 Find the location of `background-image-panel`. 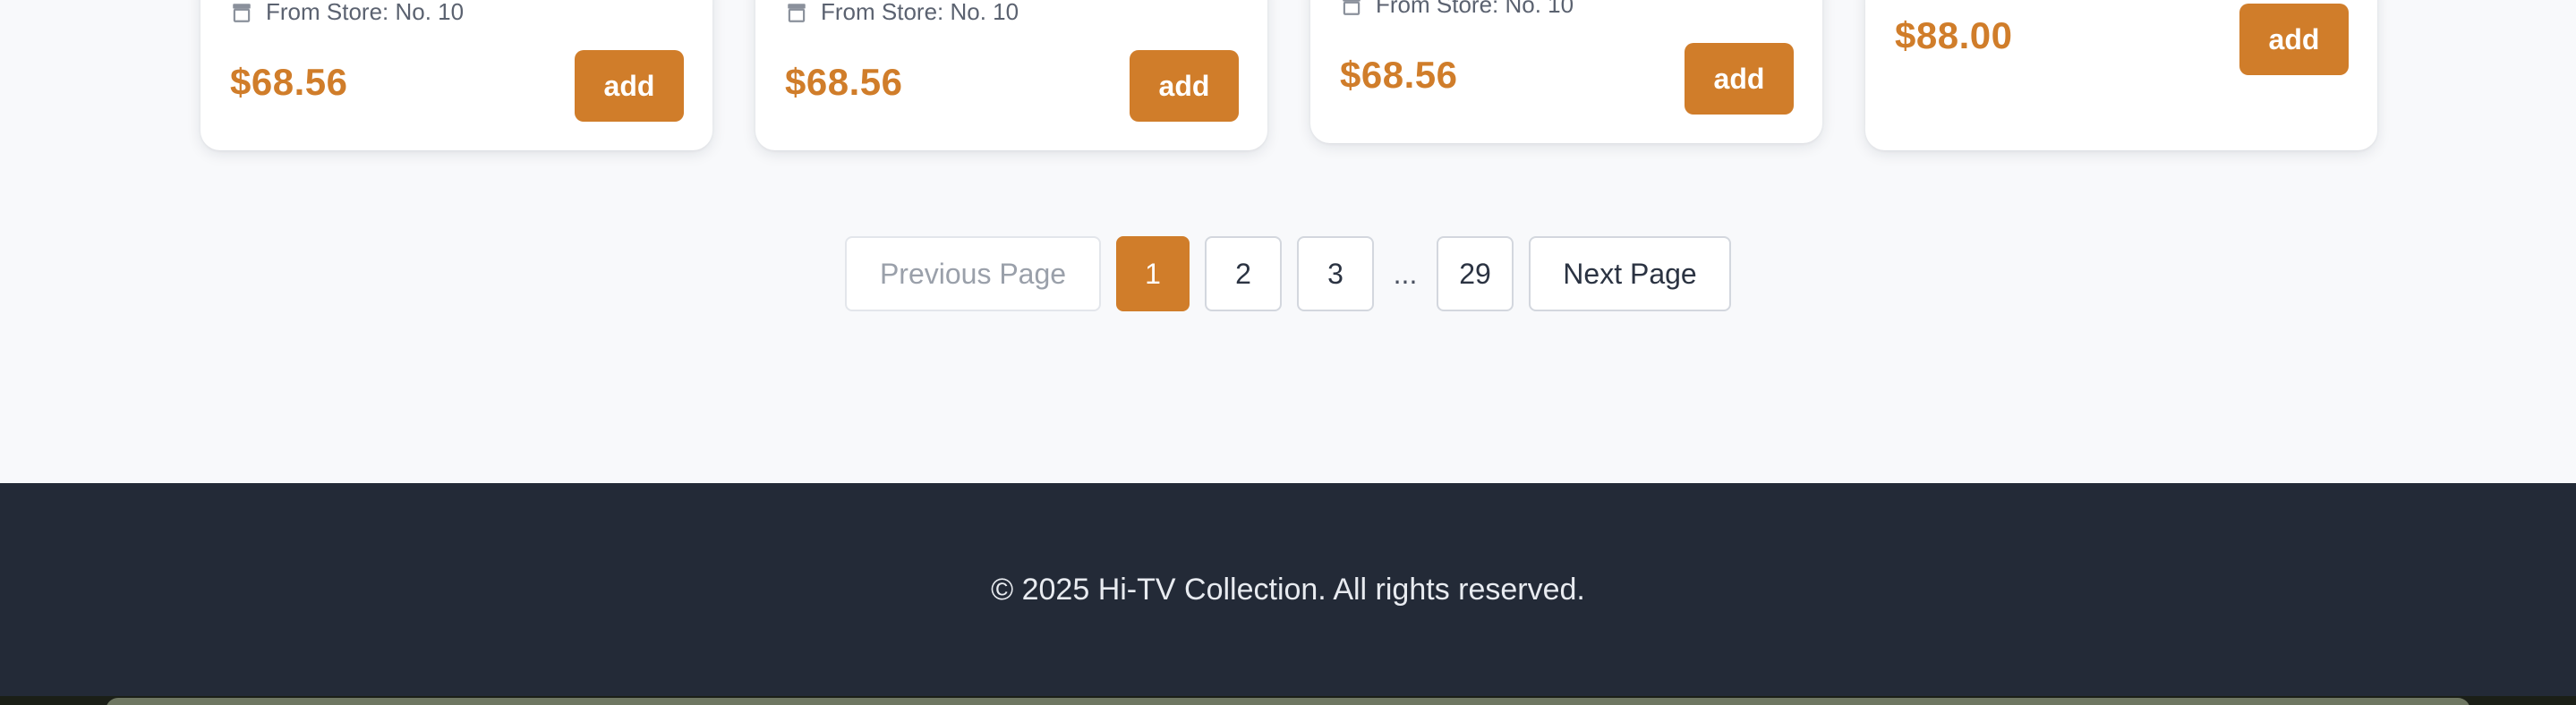

background-image-panel is located at coordinates (1288, 702).